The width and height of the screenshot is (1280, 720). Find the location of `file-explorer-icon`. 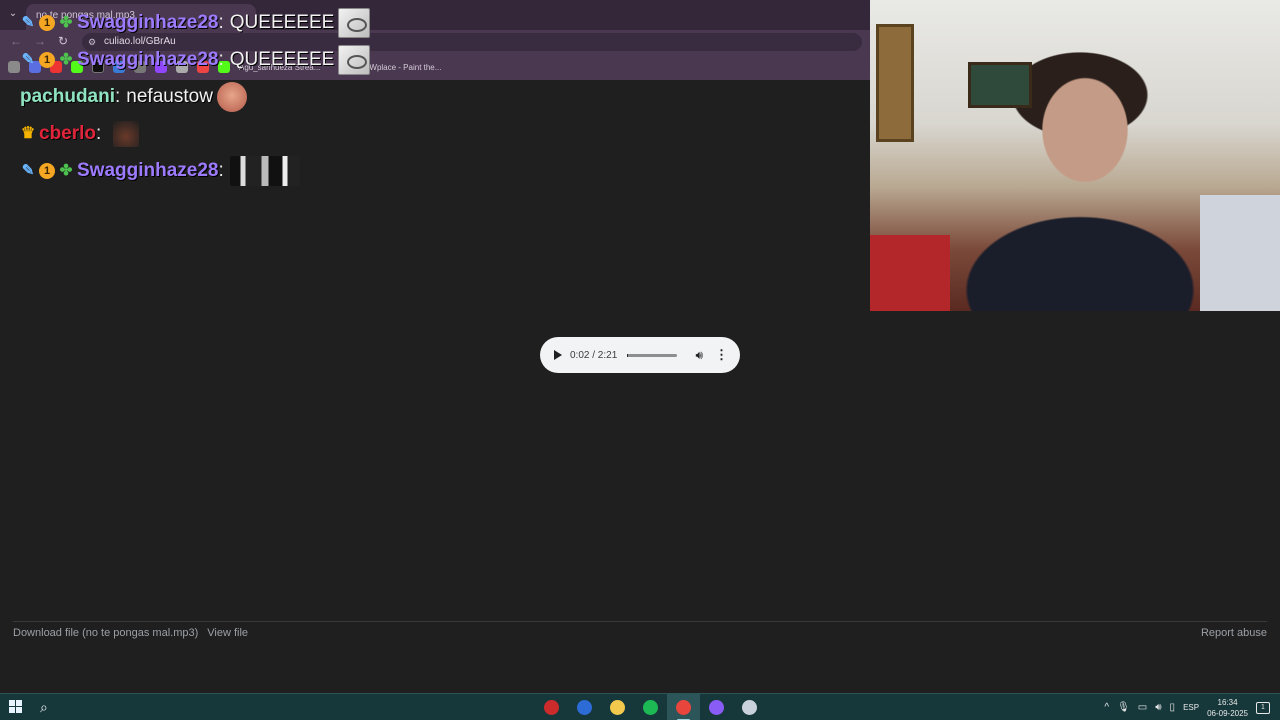

file-explorer-icon is located at coordinates (617, 707).